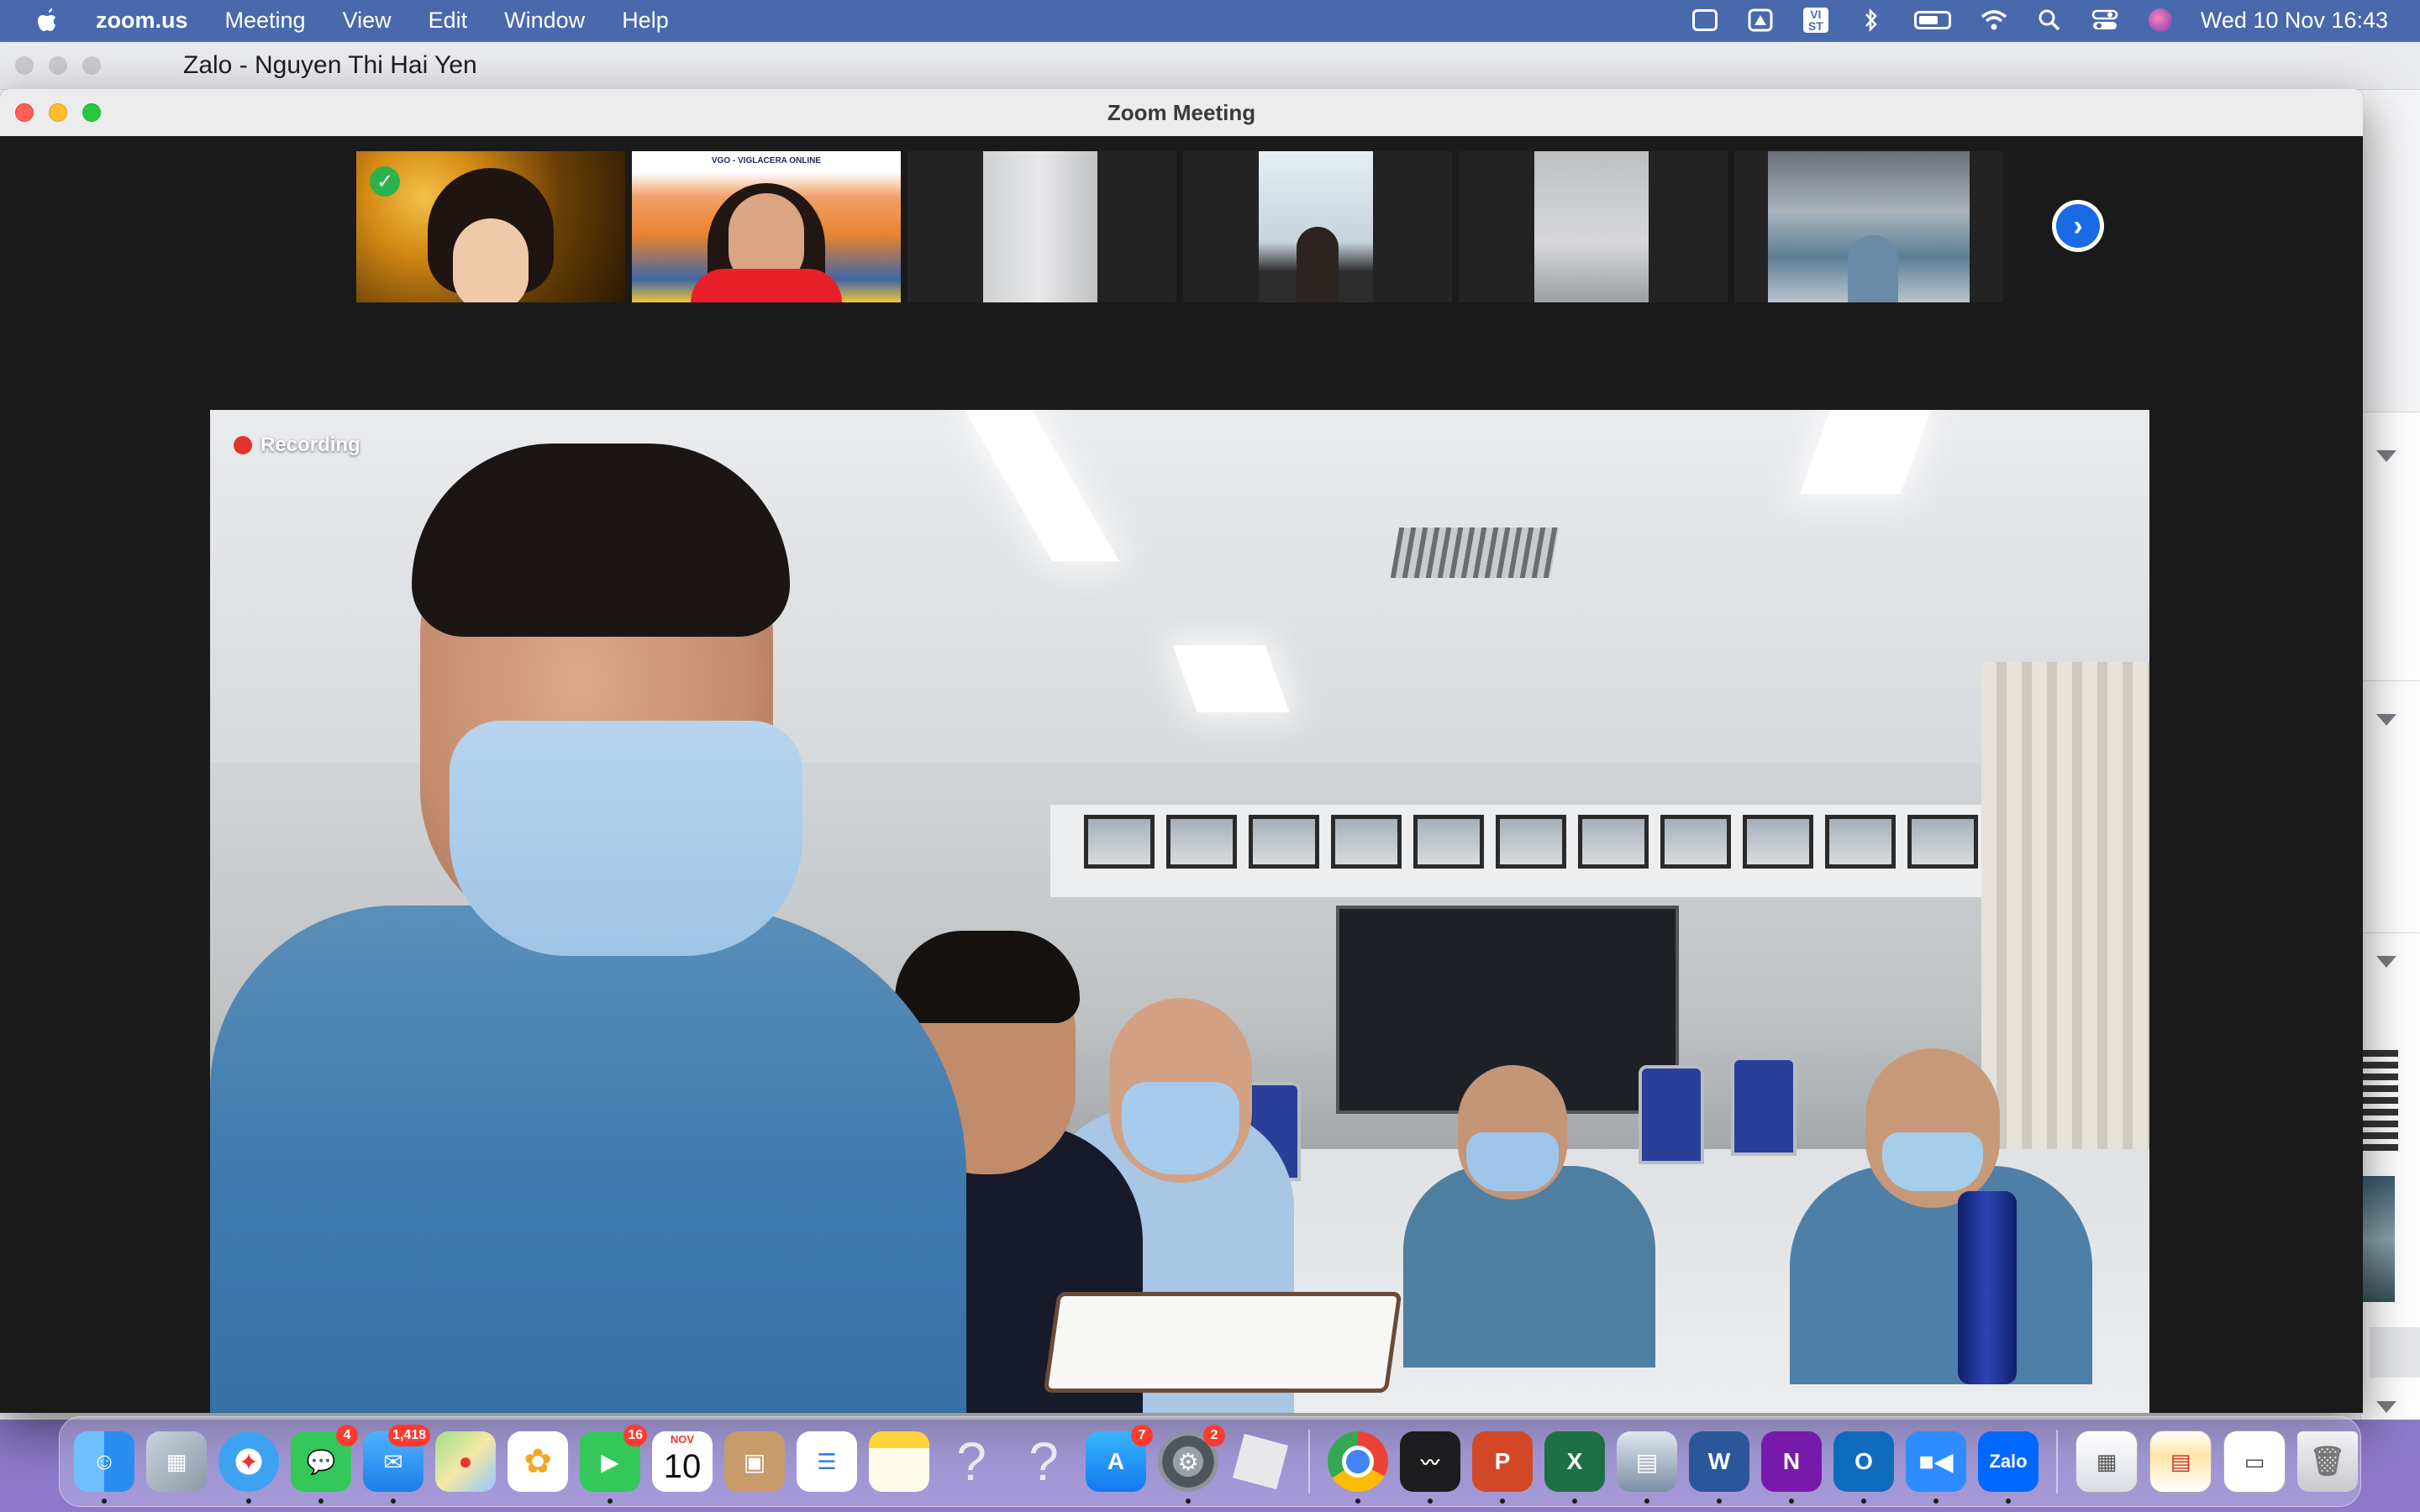  Describe the element at coordinates (1705, 20) in the screenshot. I see `zoom-status-icon` at that location.